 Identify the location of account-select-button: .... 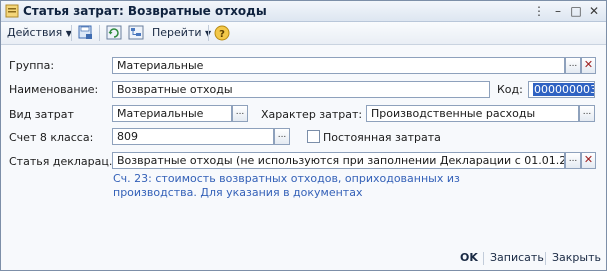
(282, 136).